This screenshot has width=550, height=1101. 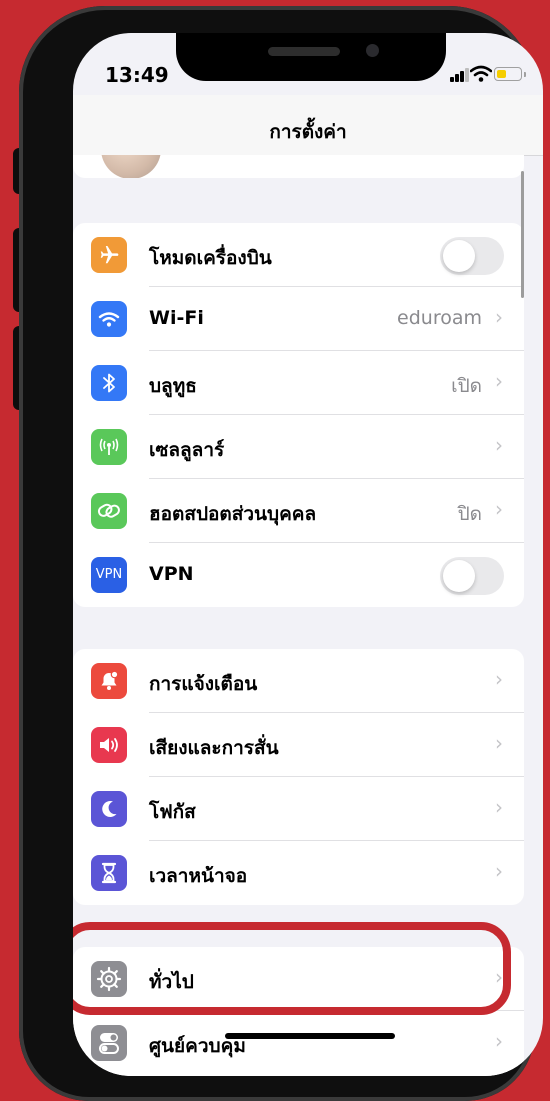 What do you see at coordinates (298, 383) in the screenshot?
I see `settings-row-bluetooth: บลูทูธ เปิด ›` at bounding box center [298, 383].